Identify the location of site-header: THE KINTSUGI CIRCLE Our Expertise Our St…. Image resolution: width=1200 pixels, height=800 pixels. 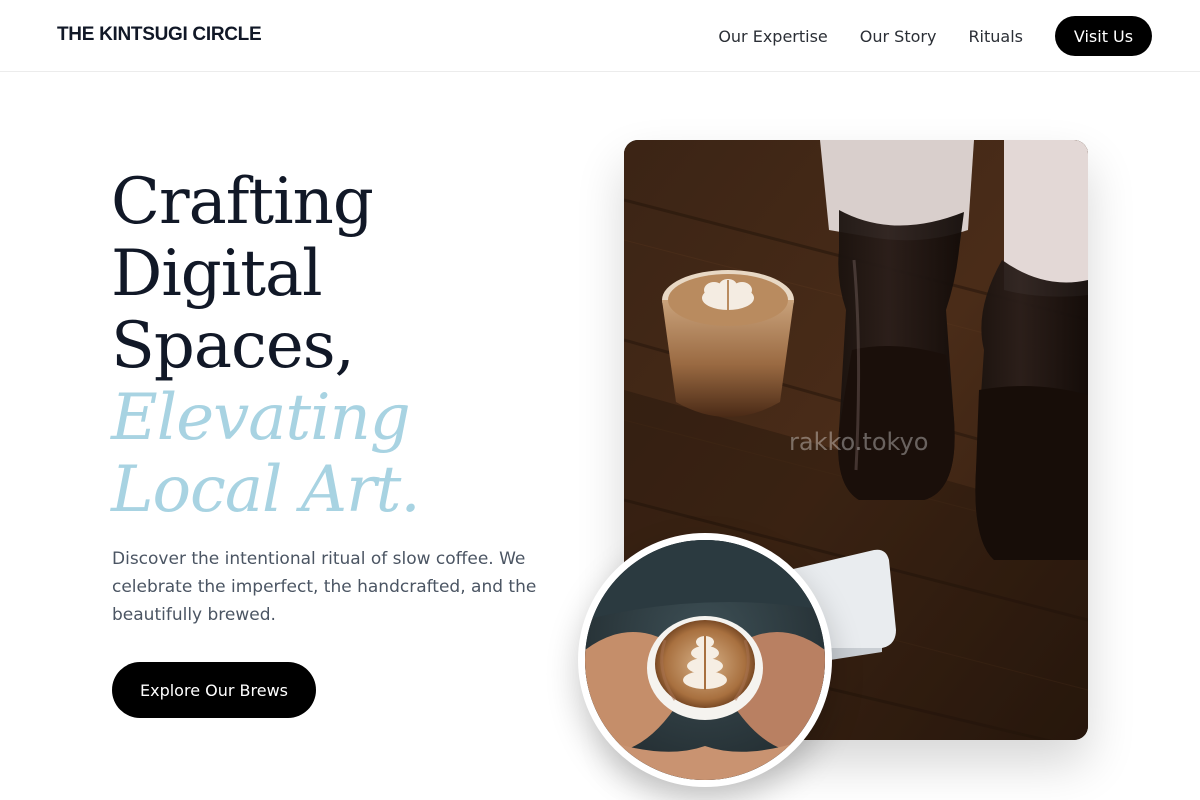
(600, 36).